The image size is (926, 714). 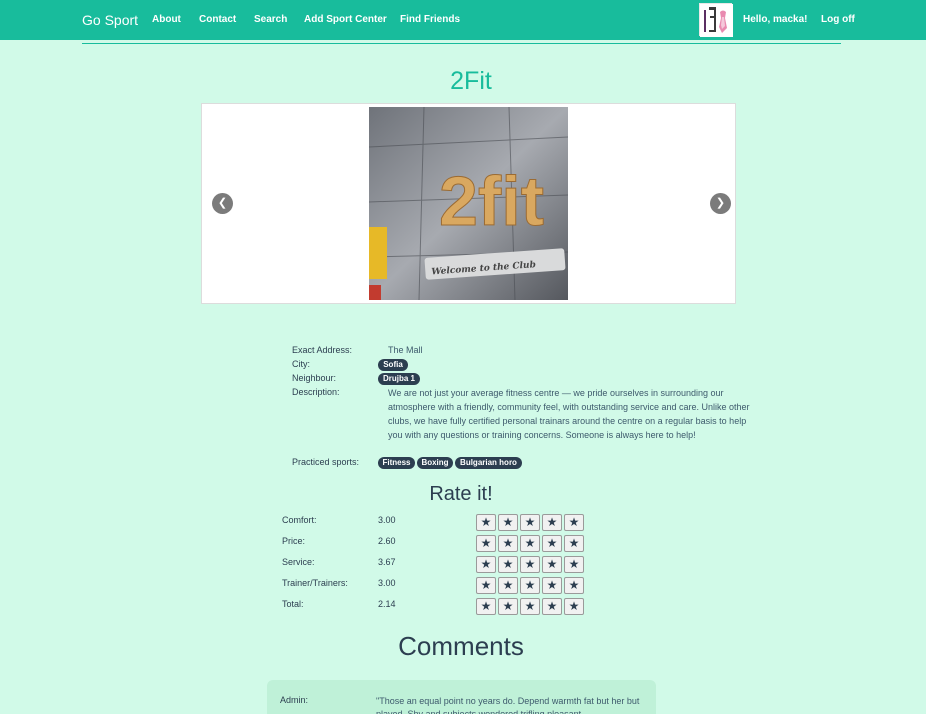 I want to click on carousel-next-button: ❯, so click(x=720, y=203).